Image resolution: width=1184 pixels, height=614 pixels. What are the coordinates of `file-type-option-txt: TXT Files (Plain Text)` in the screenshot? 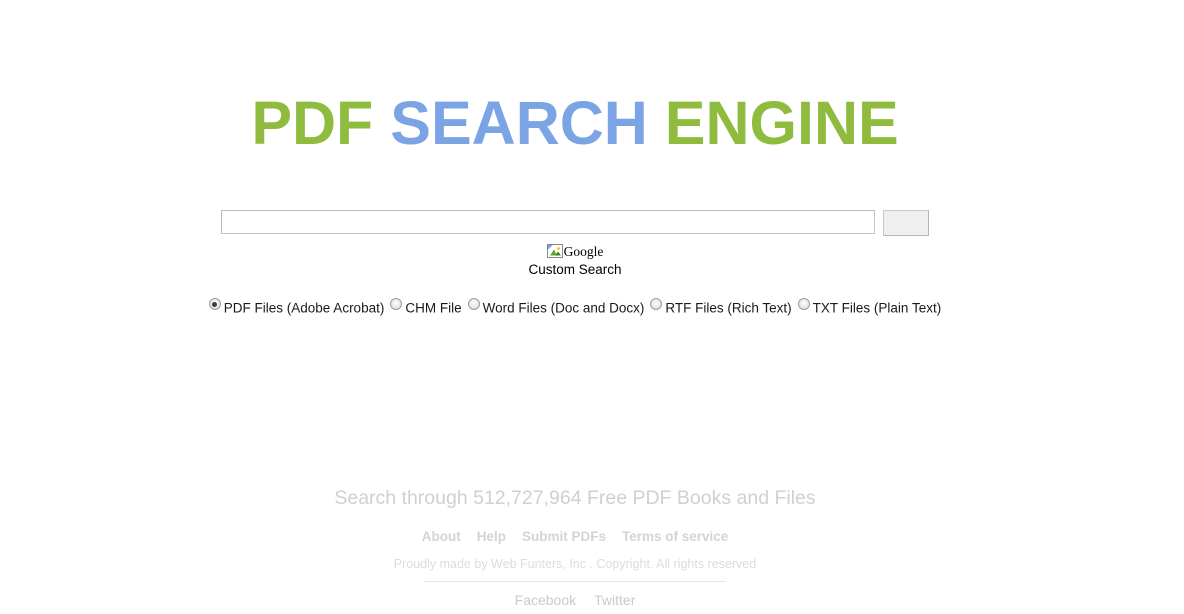 It's located at (869, 307).